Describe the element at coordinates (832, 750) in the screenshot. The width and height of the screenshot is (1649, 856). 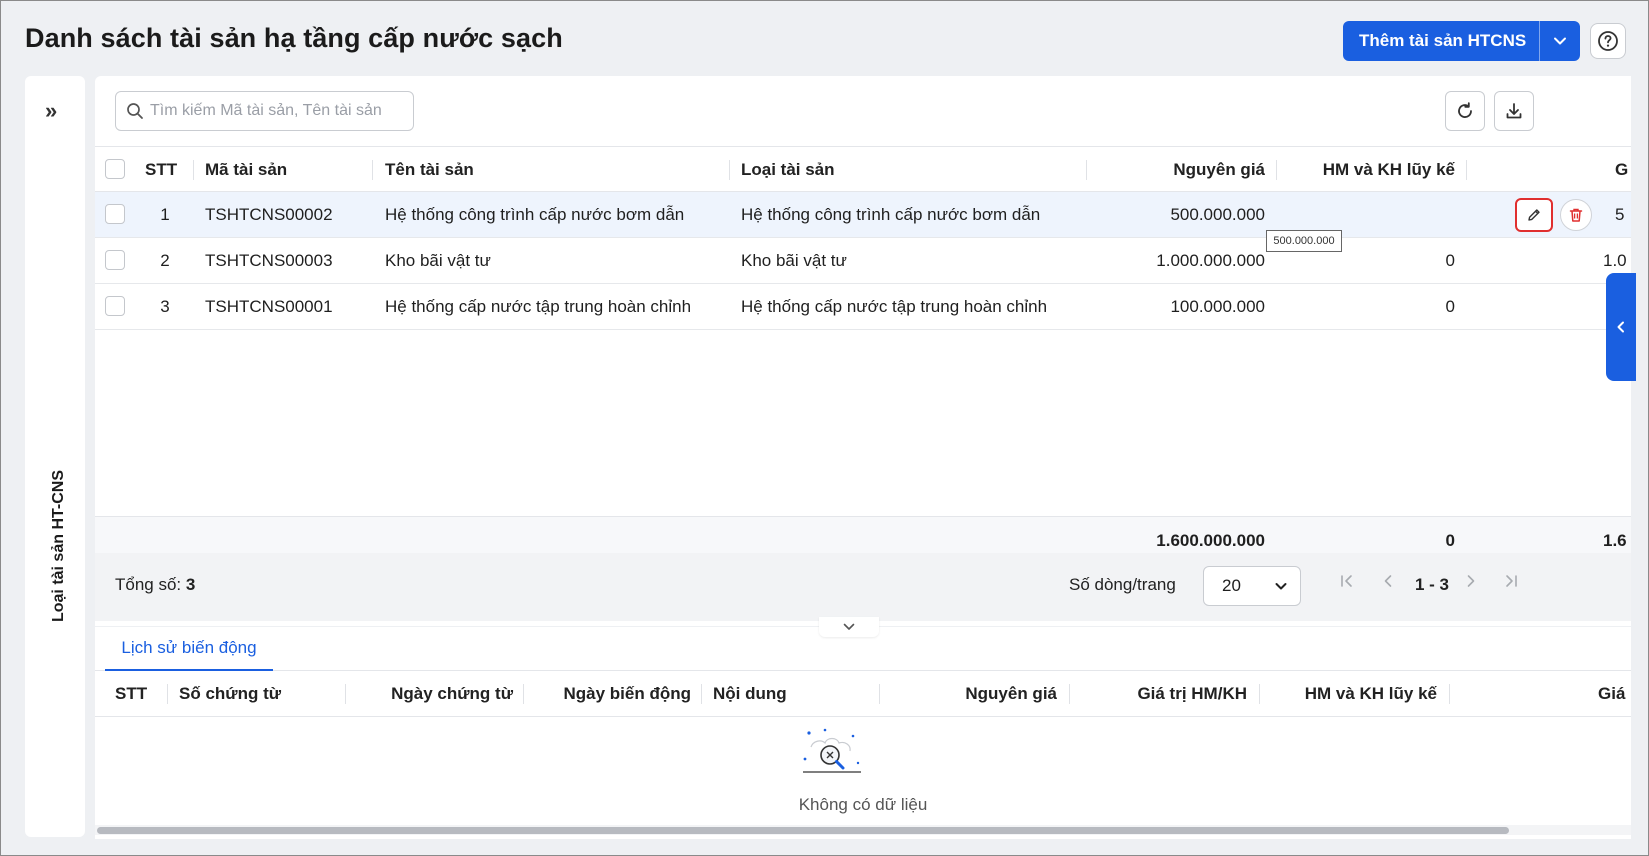
I see `empty-data-icon` at that location.